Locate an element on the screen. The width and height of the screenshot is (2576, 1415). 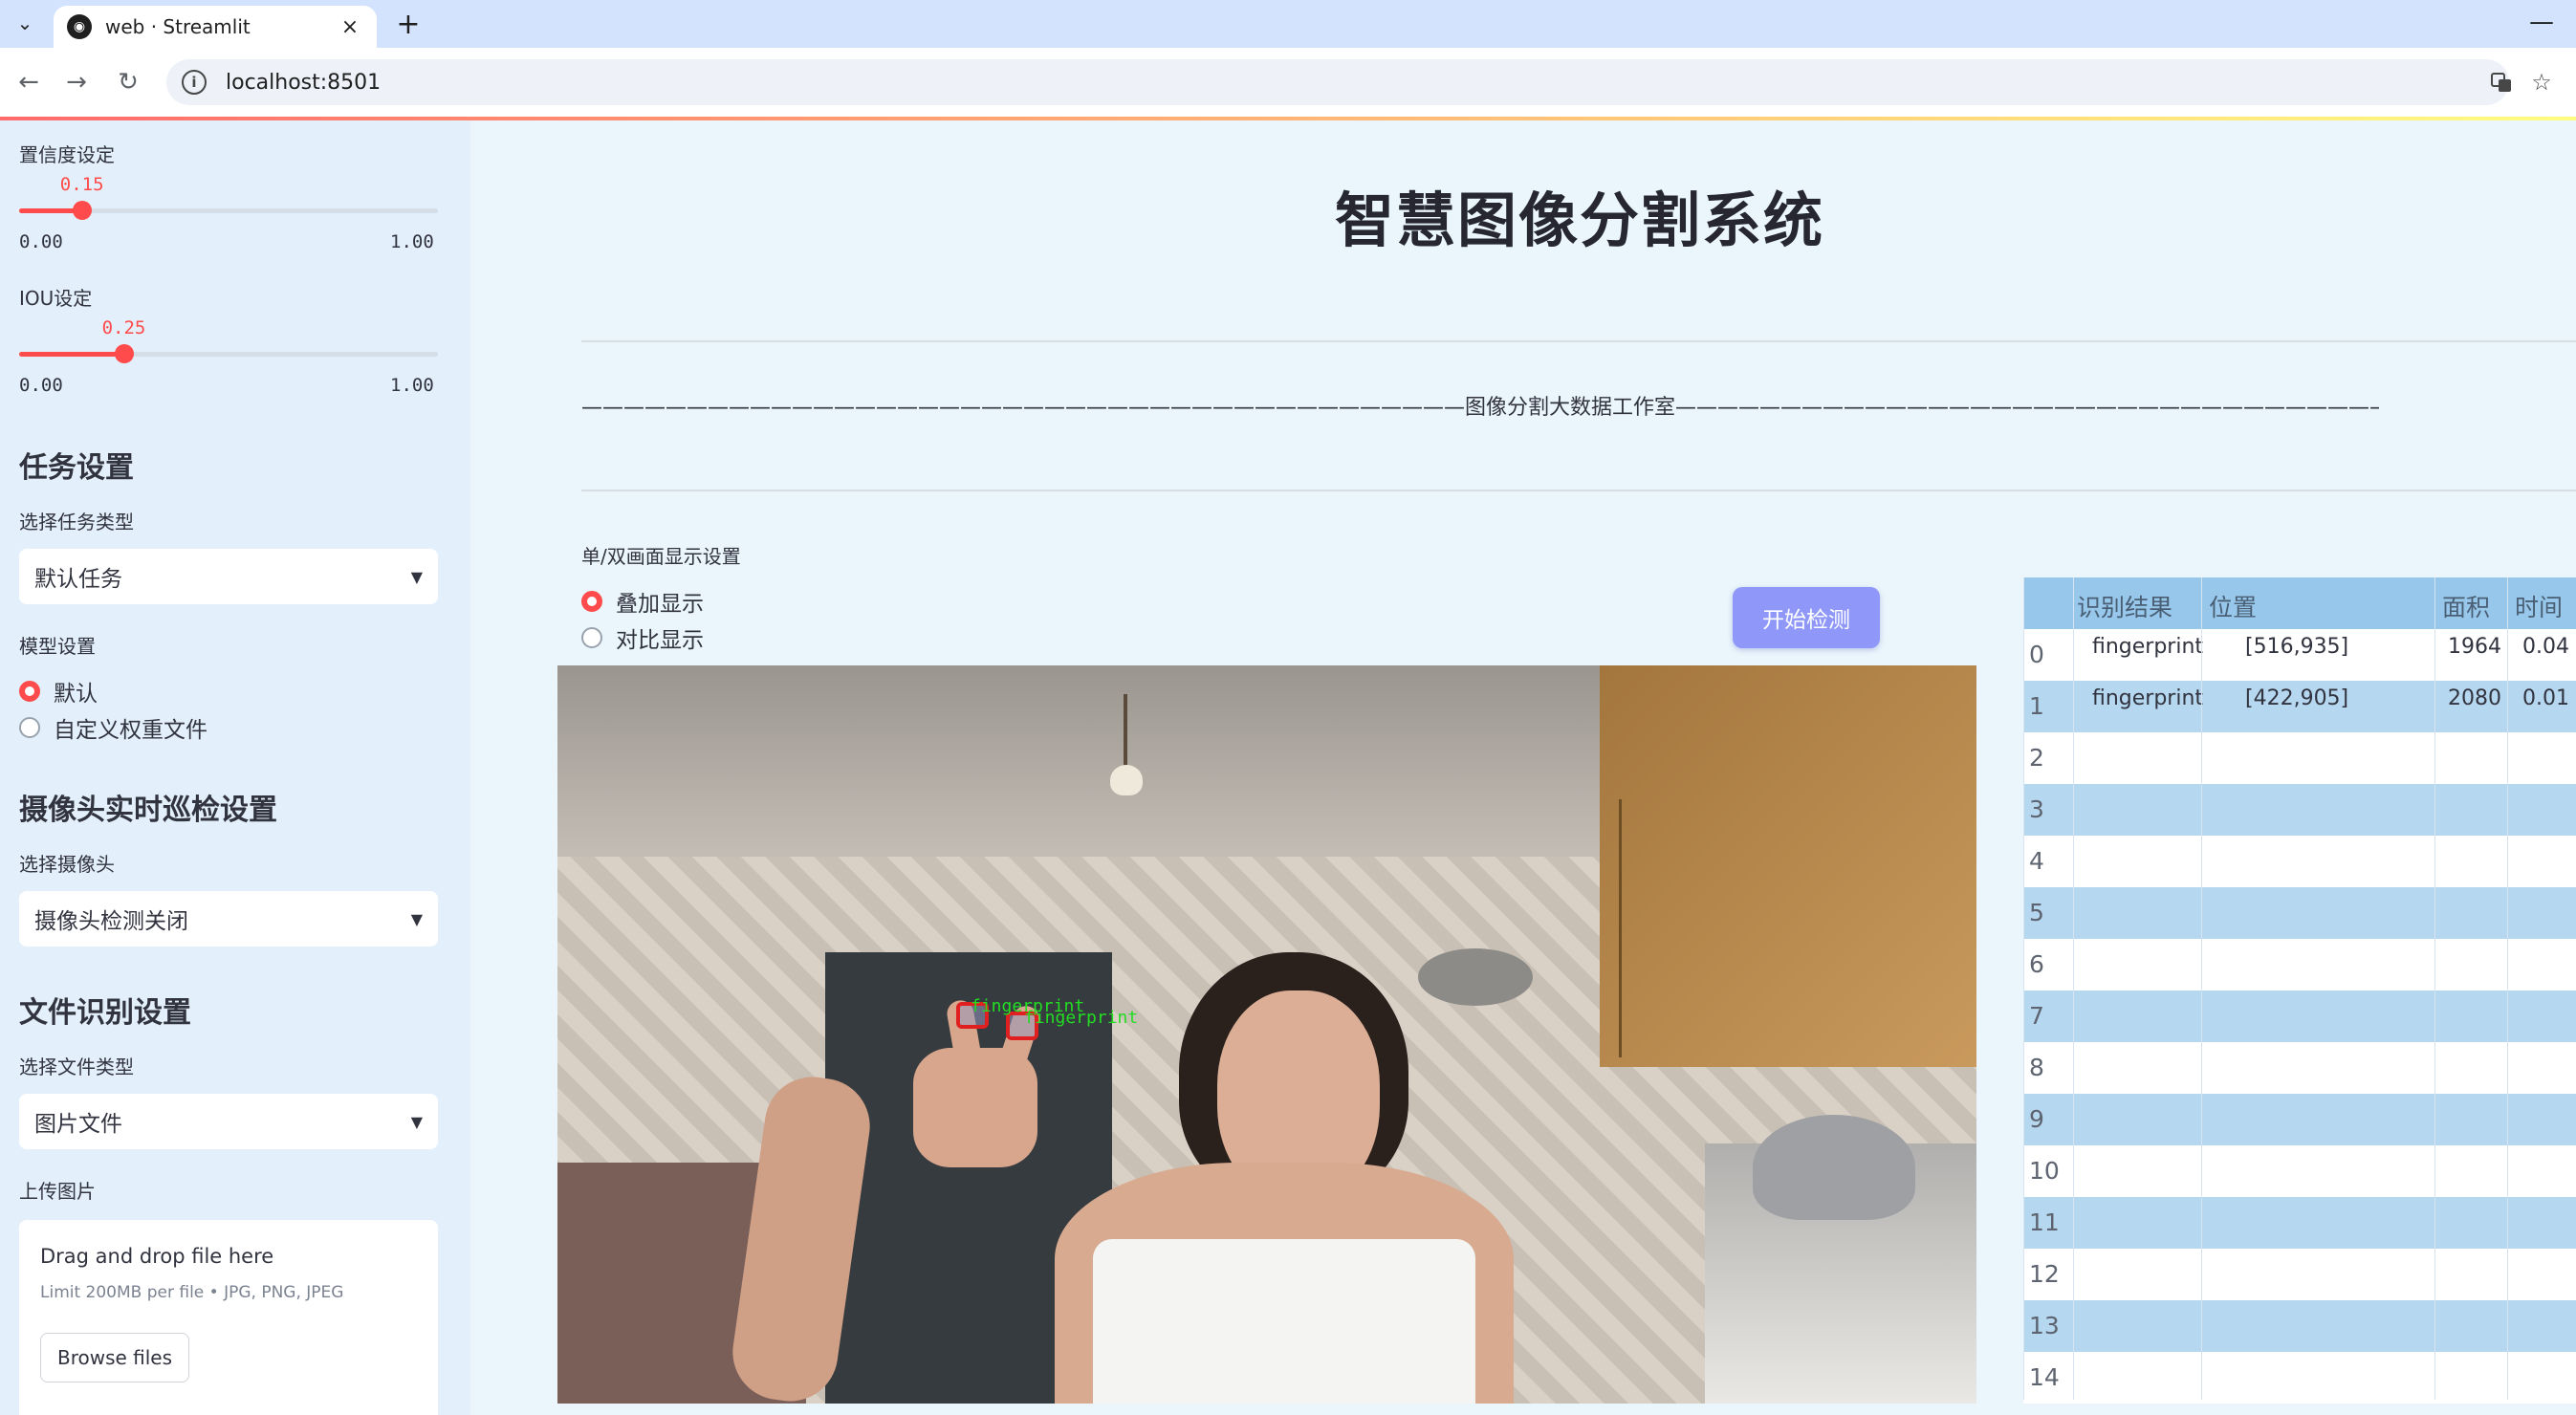
browse-files-button: Browse files is located at coordinates (114, 1357).